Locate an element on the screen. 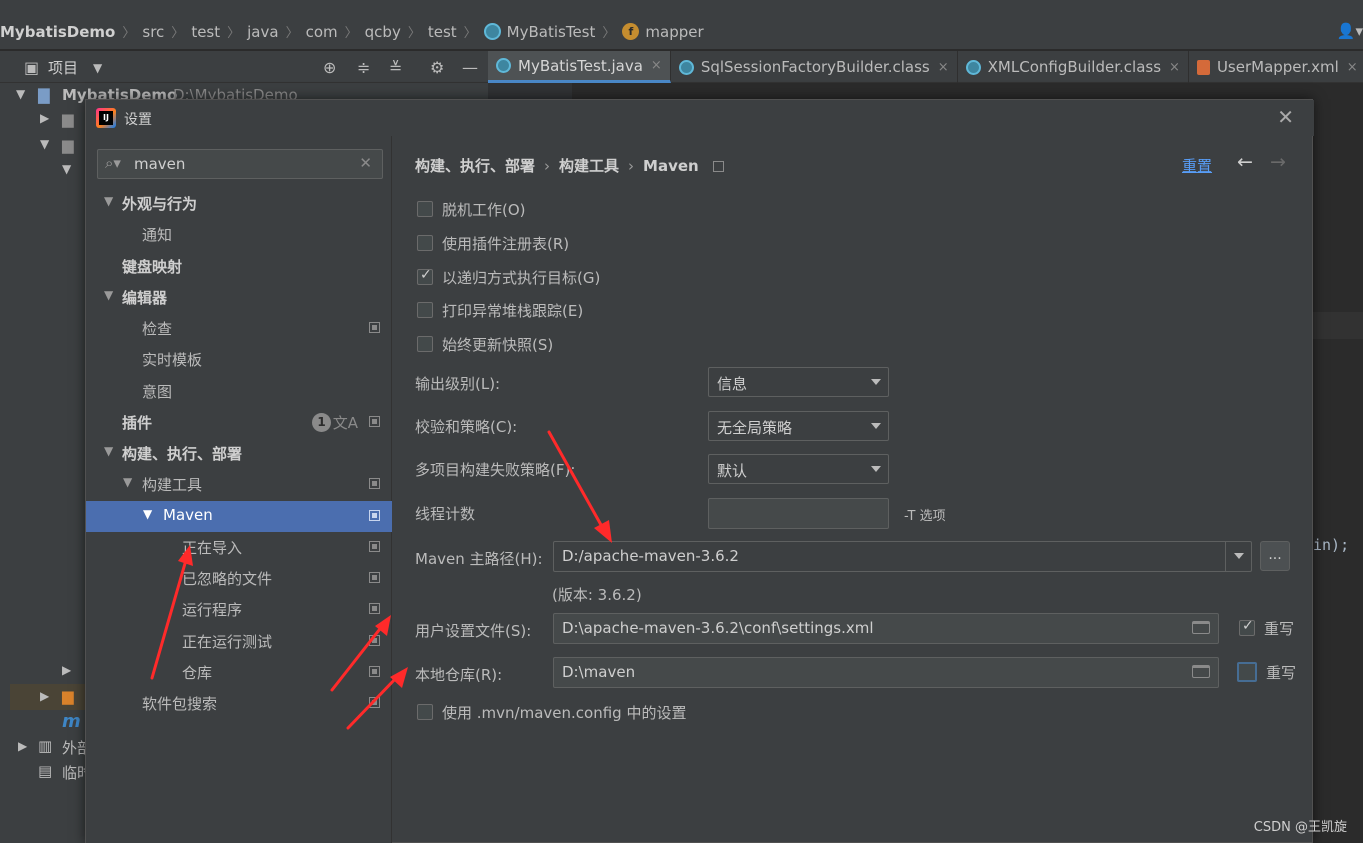  checksum-policy-select: 无全局策略 is located at coordinates (798, 426).